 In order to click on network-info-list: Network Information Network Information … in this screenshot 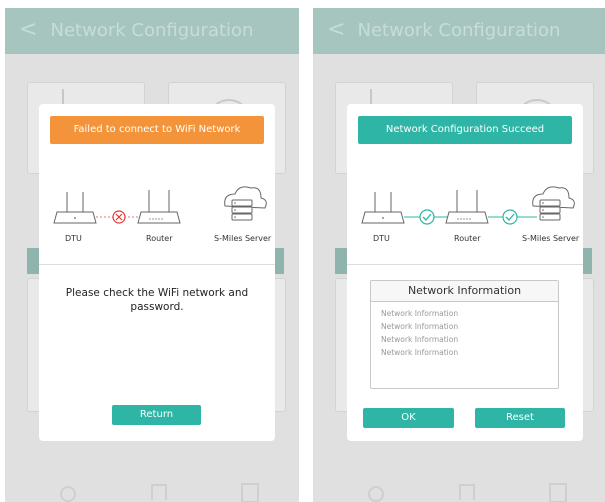, I will do `click(419, 333)`.